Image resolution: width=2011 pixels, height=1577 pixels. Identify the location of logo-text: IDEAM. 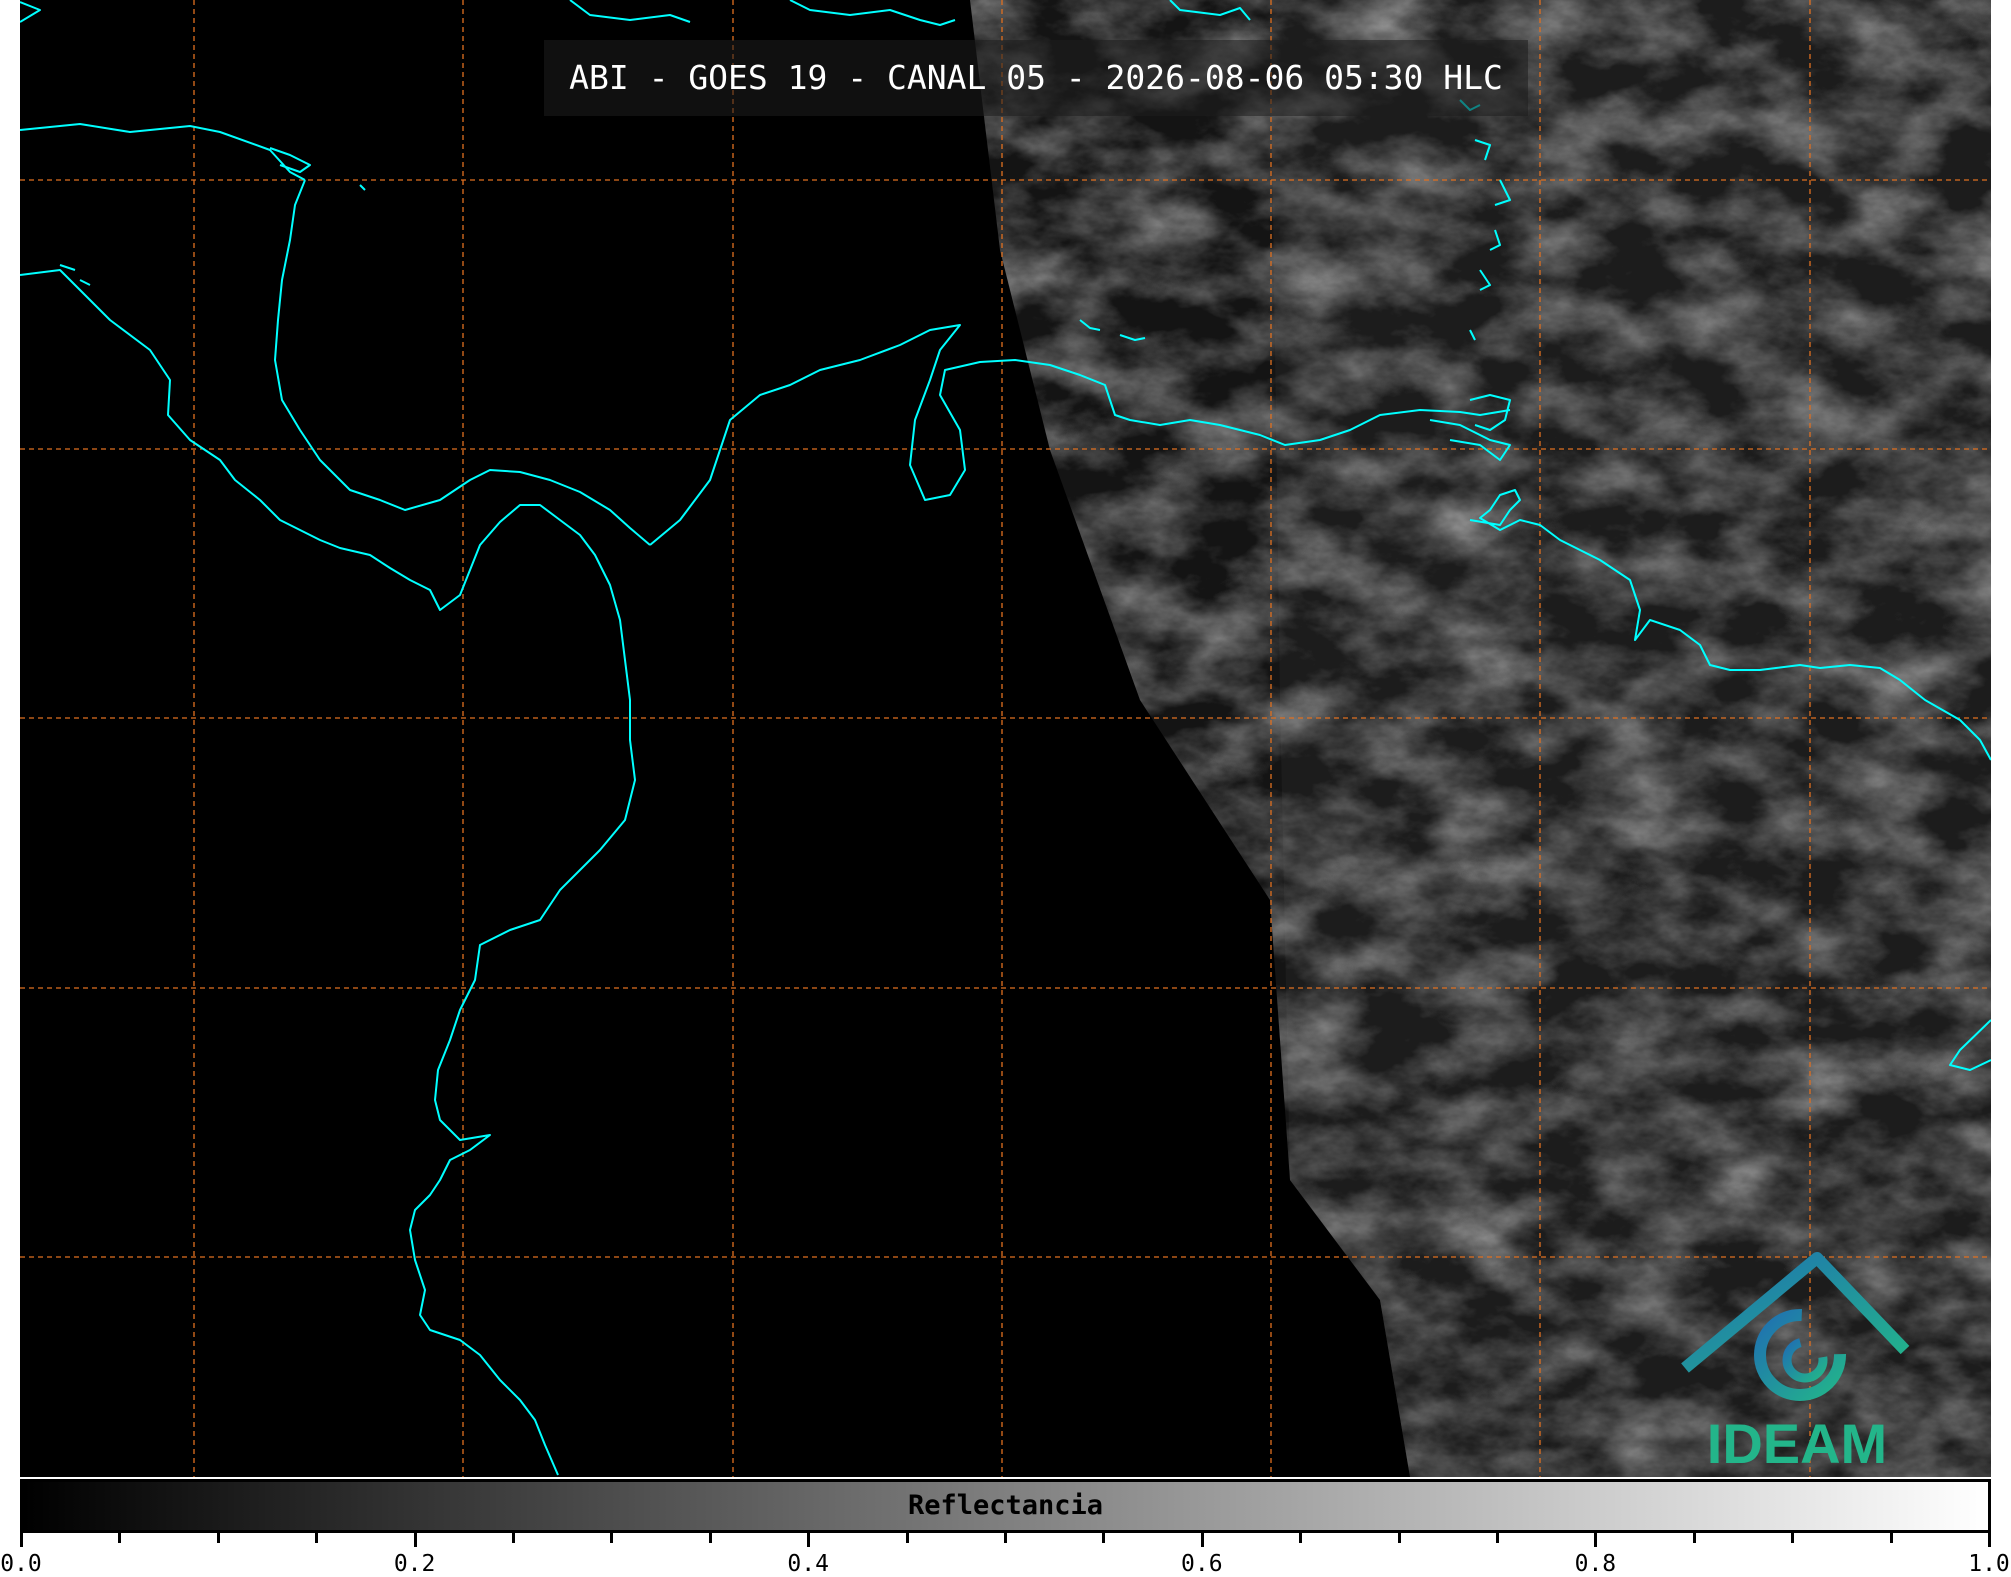
(1797, 1443).